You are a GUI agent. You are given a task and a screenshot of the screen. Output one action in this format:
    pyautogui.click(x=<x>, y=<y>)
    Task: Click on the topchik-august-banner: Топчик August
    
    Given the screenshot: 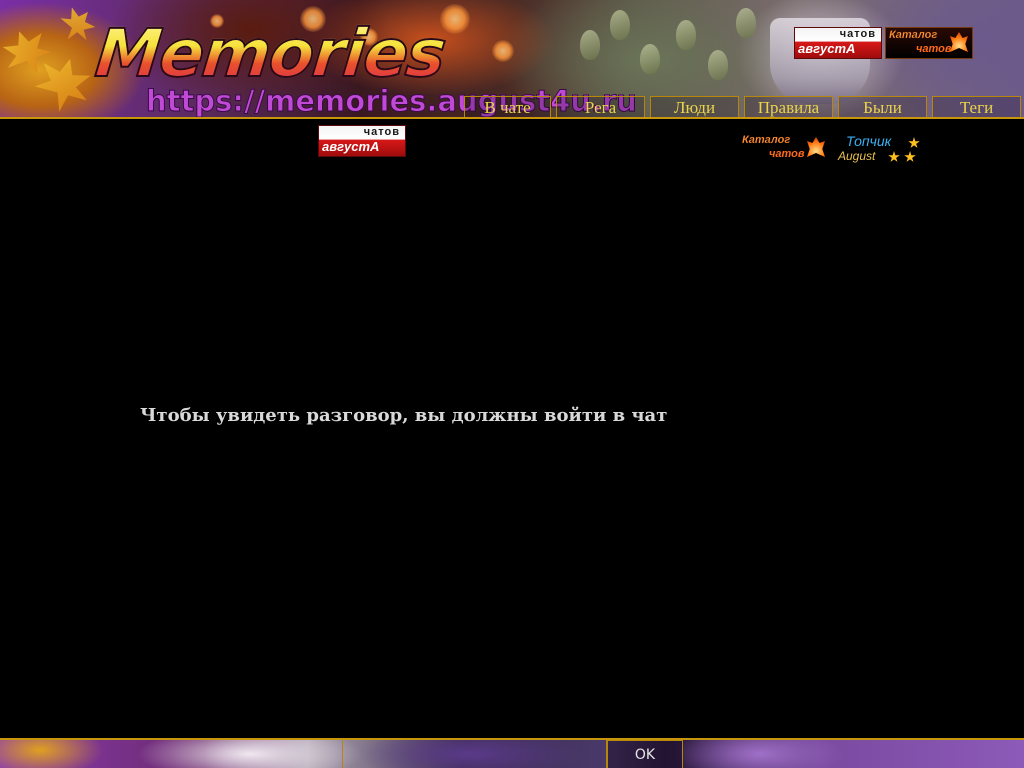 What is the action you would take?
    pyautogui.click(x=882, y=149)
    